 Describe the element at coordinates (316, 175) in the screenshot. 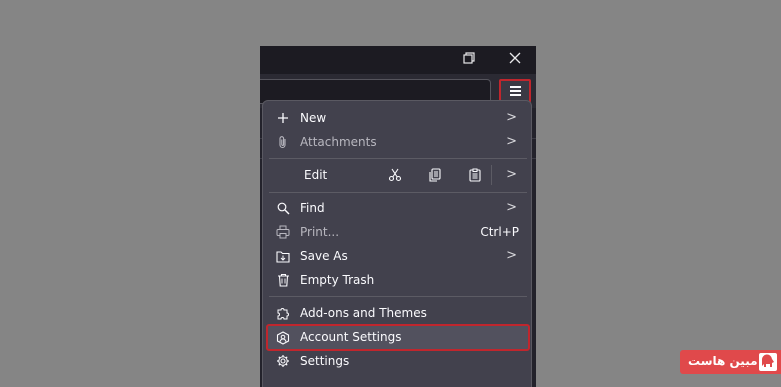

I see `edit-label: Edit` at that location.